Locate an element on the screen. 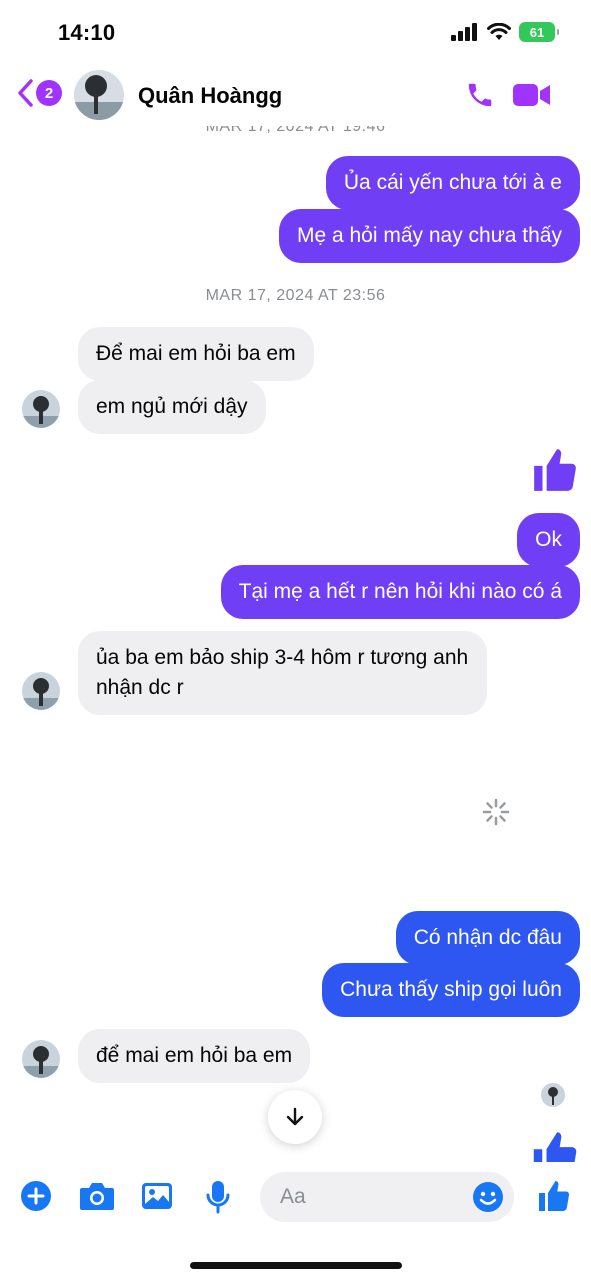 The width and height of the screenshot is (591, 1280). home-indicator is located at coordinates (296, 1265).